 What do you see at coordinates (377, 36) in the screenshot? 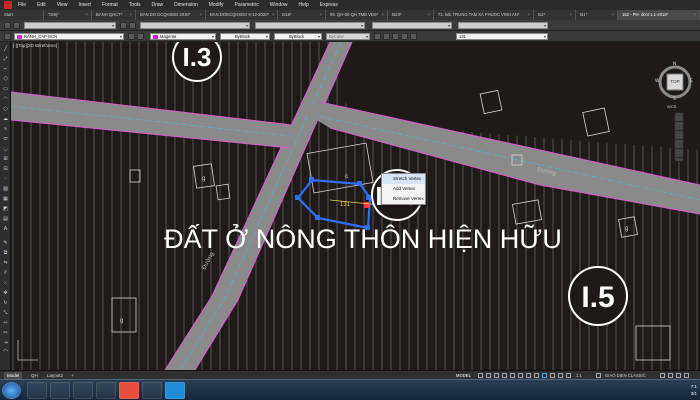
I see `properties-icon` at bounding box center [377, 36].